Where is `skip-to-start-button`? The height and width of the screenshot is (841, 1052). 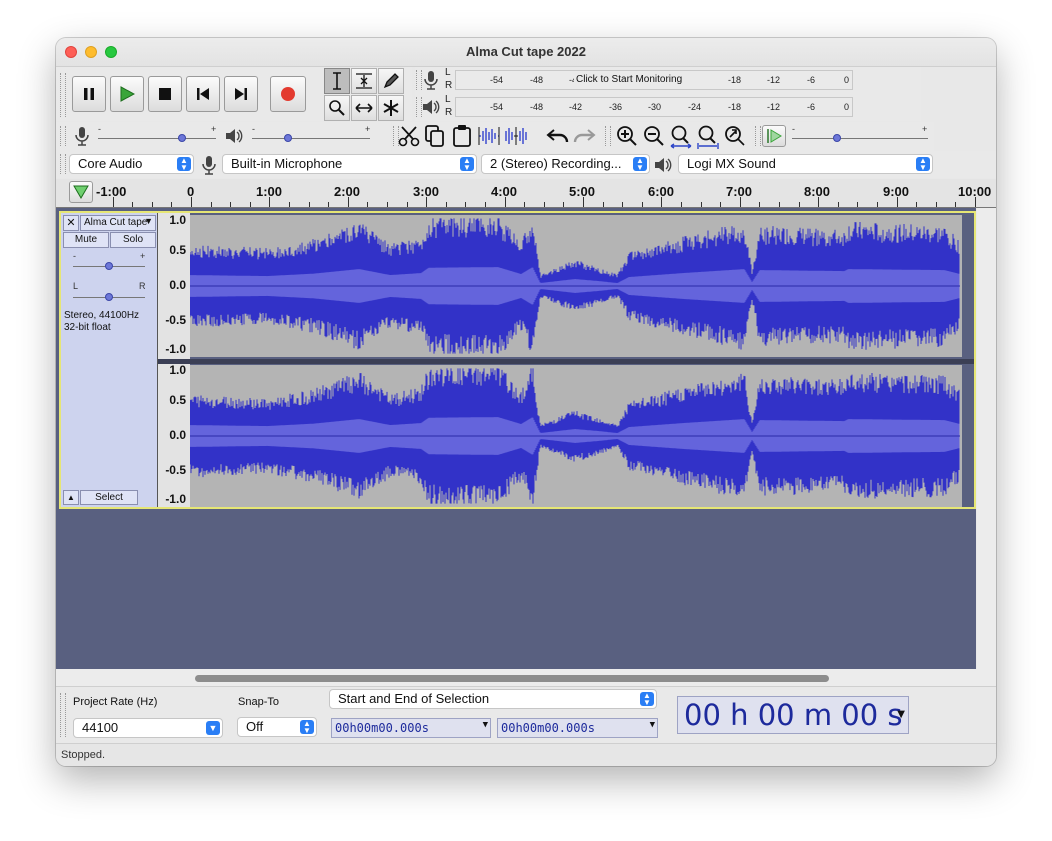
skip-to-start-button is located at coordinates (203, 94).